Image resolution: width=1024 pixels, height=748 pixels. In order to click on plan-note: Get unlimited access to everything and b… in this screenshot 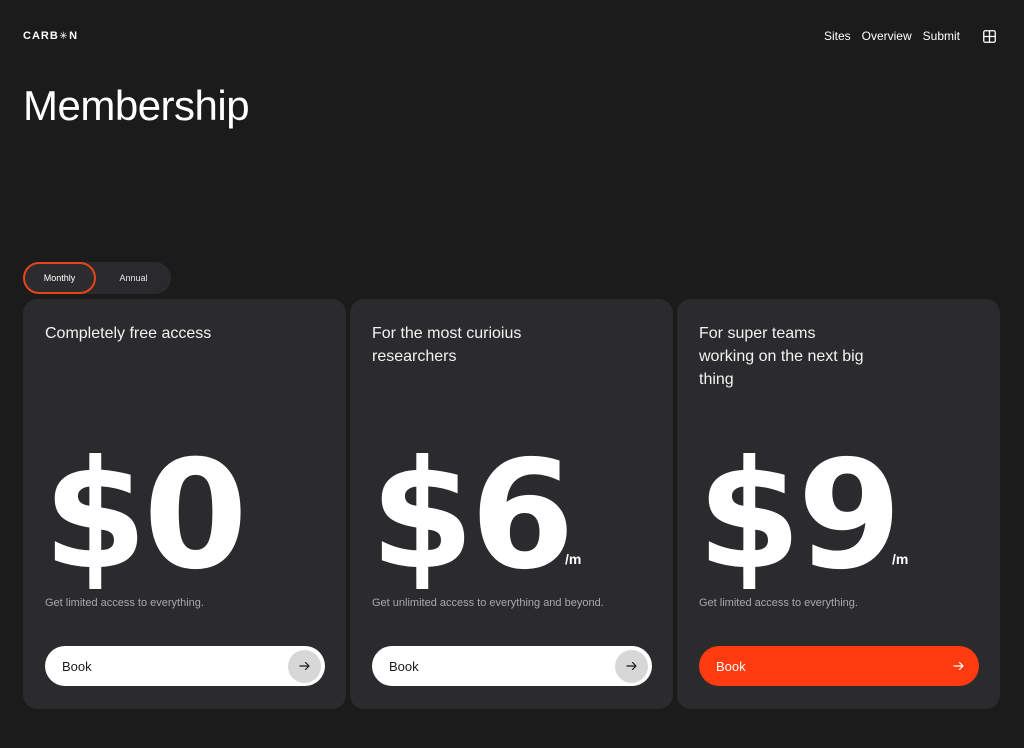, I will do `click(488, 603)`.